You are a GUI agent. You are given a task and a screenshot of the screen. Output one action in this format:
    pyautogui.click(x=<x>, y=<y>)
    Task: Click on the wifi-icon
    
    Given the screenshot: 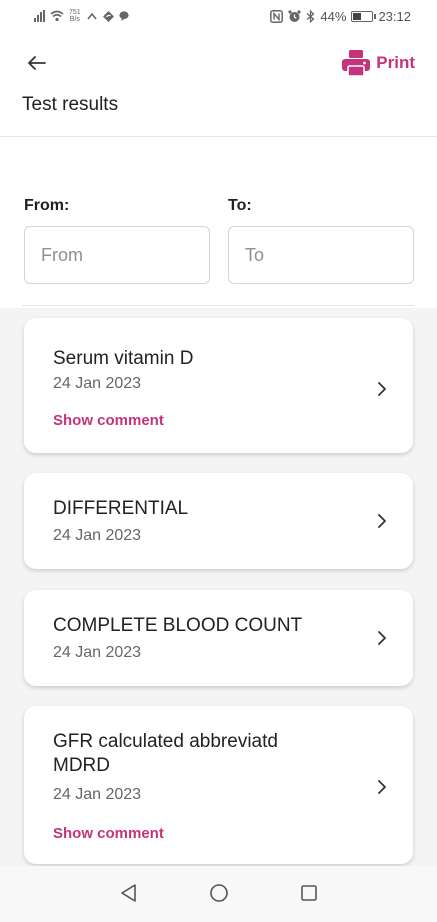 What is the action you would take?
    pyautogui.click(x=57, y=16)
    